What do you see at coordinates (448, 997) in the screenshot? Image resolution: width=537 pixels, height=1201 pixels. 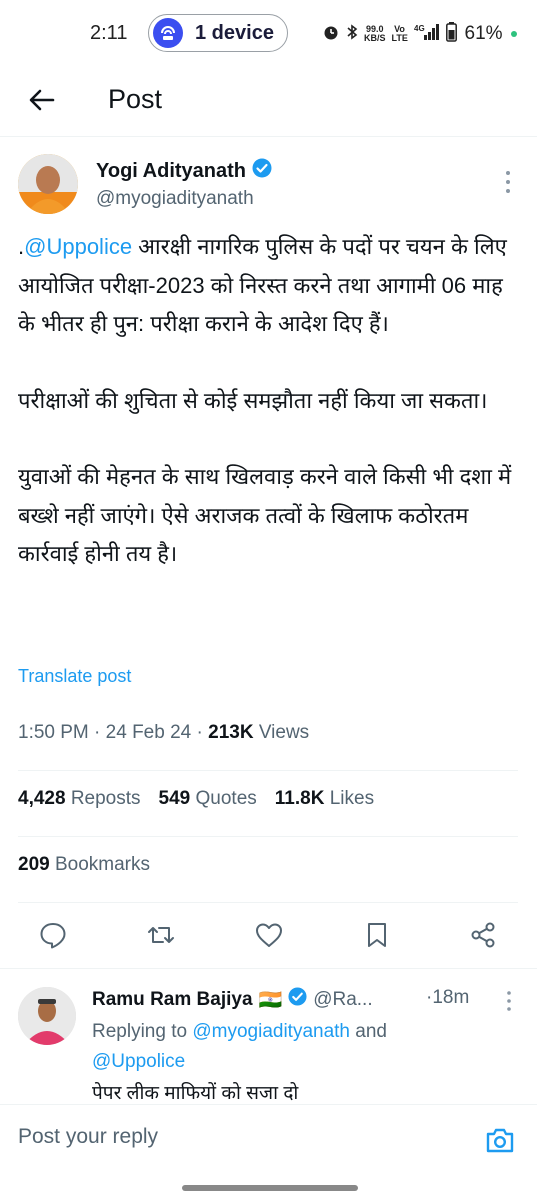 I see `reply-time: ·18m` at bounding box center [448, 997].